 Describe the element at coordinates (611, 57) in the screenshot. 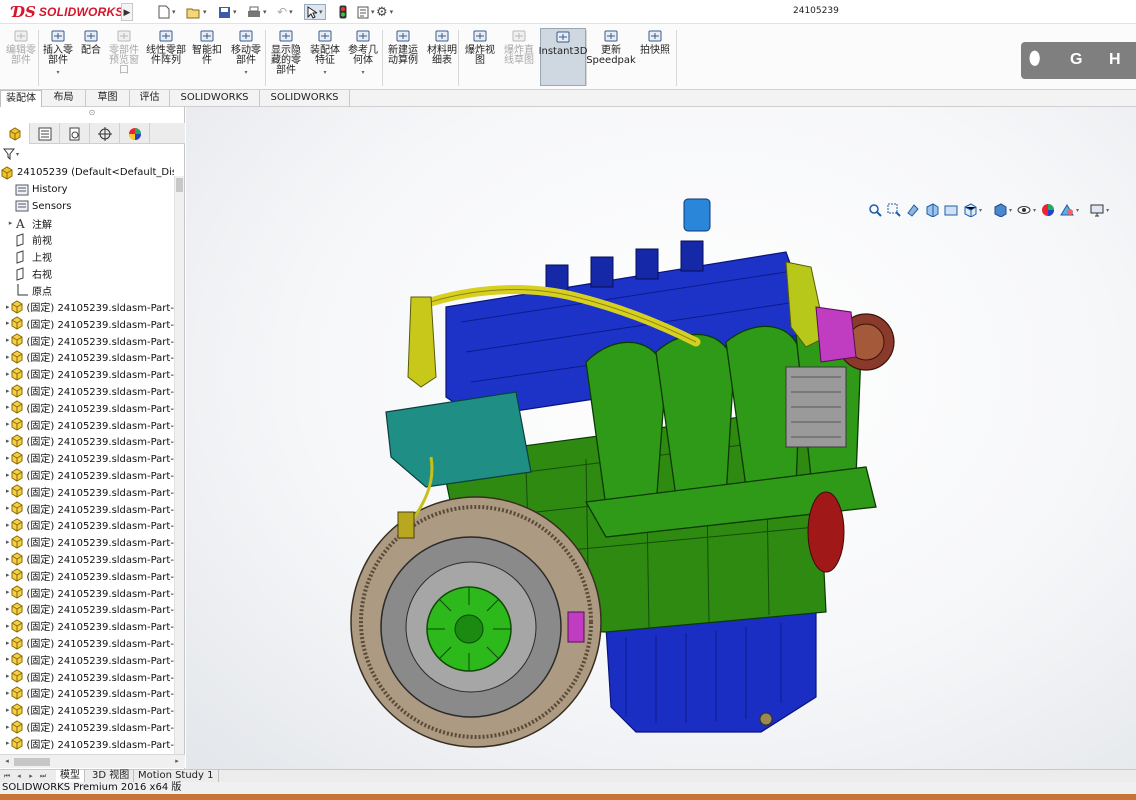

I see `speedpak-button: 更新 Speedpak` at that location.